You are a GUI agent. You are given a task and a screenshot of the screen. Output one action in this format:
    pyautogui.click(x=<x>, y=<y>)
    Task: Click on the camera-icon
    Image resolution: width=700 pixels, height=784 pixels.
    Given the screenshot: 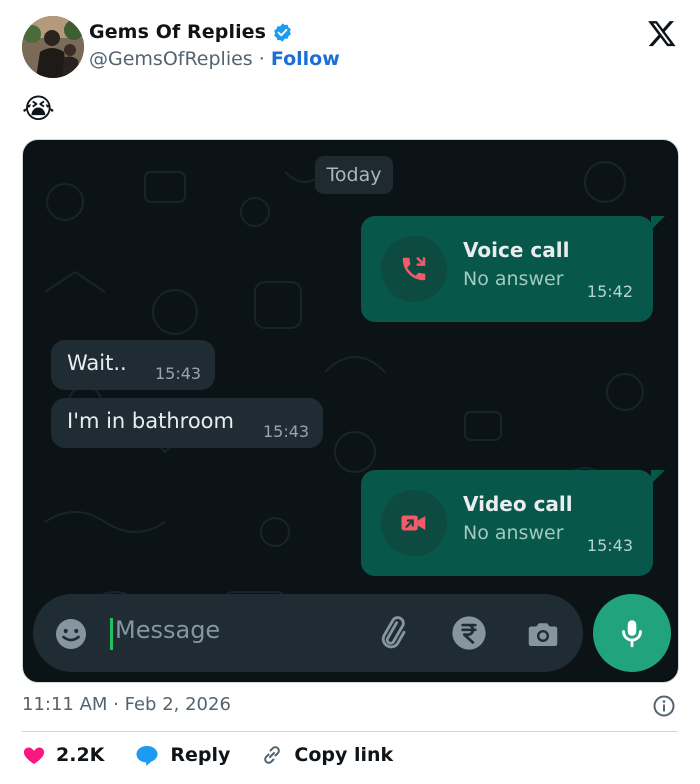 What is the action you would take?
    pyautogui.click(x=543, y=634)
    